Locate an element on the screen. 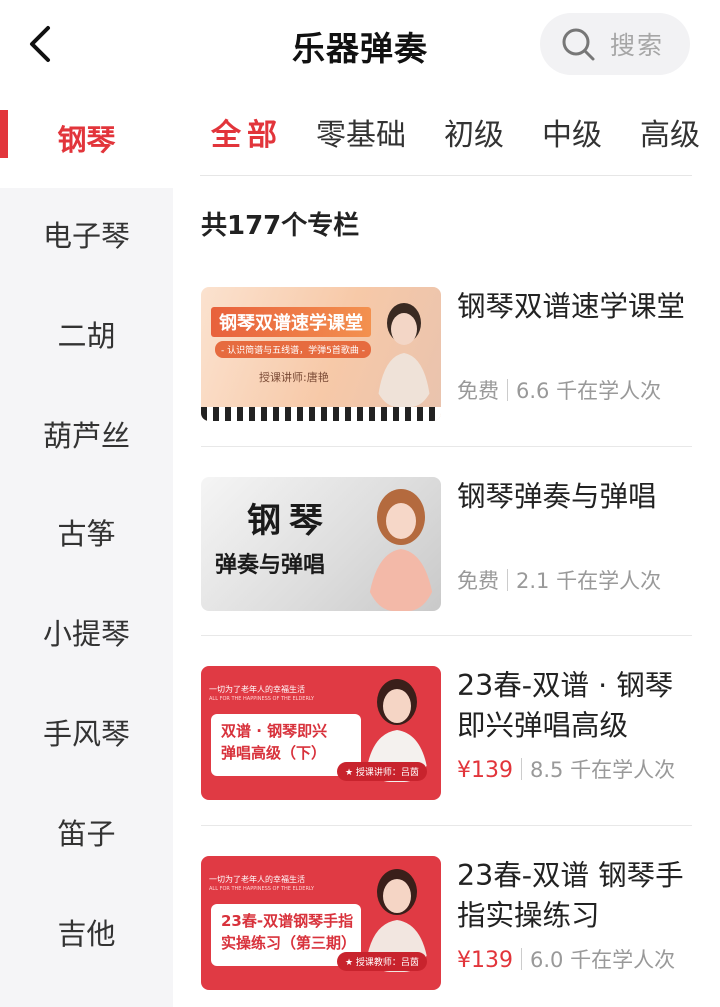 Image resolution: width=720 pixels, height=1007 pixels. course-learners: 6.0 千在学人次 is located at coordinates (603, 960).